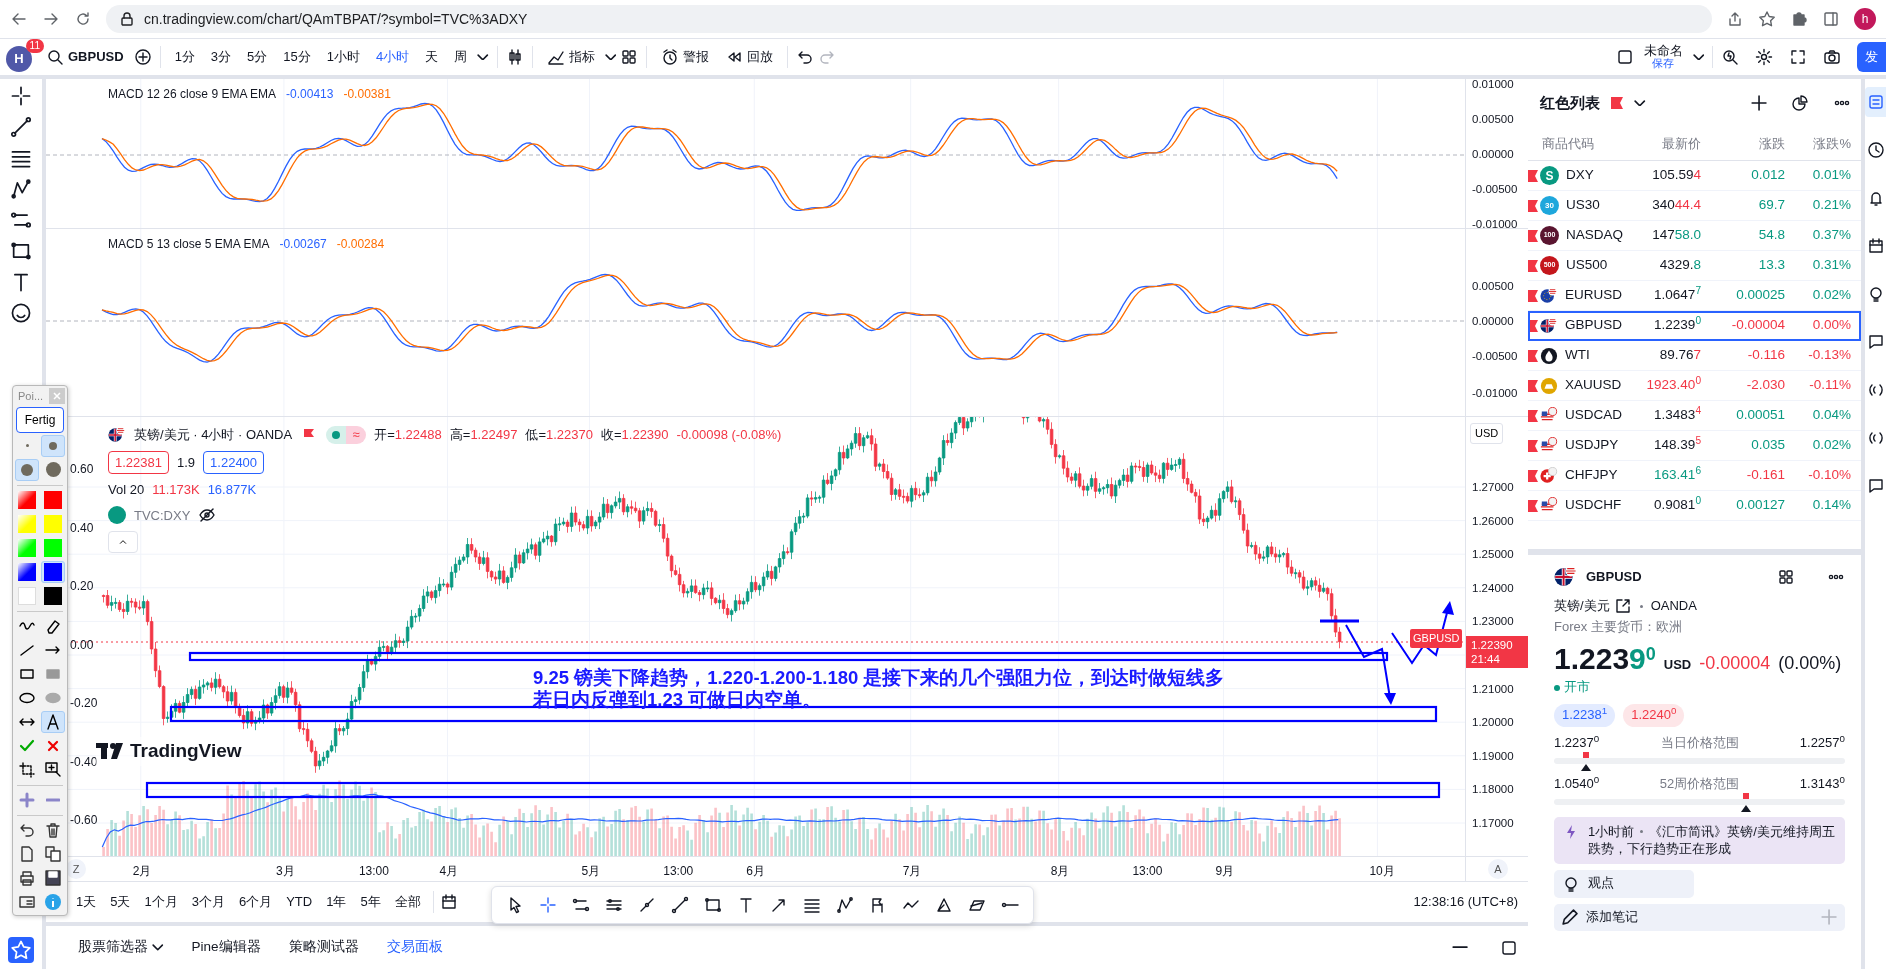  What do you see at coordinates (570, 57) in the screenshot?
I see `indicators-button: 指标` at bounding box center [570, 57].